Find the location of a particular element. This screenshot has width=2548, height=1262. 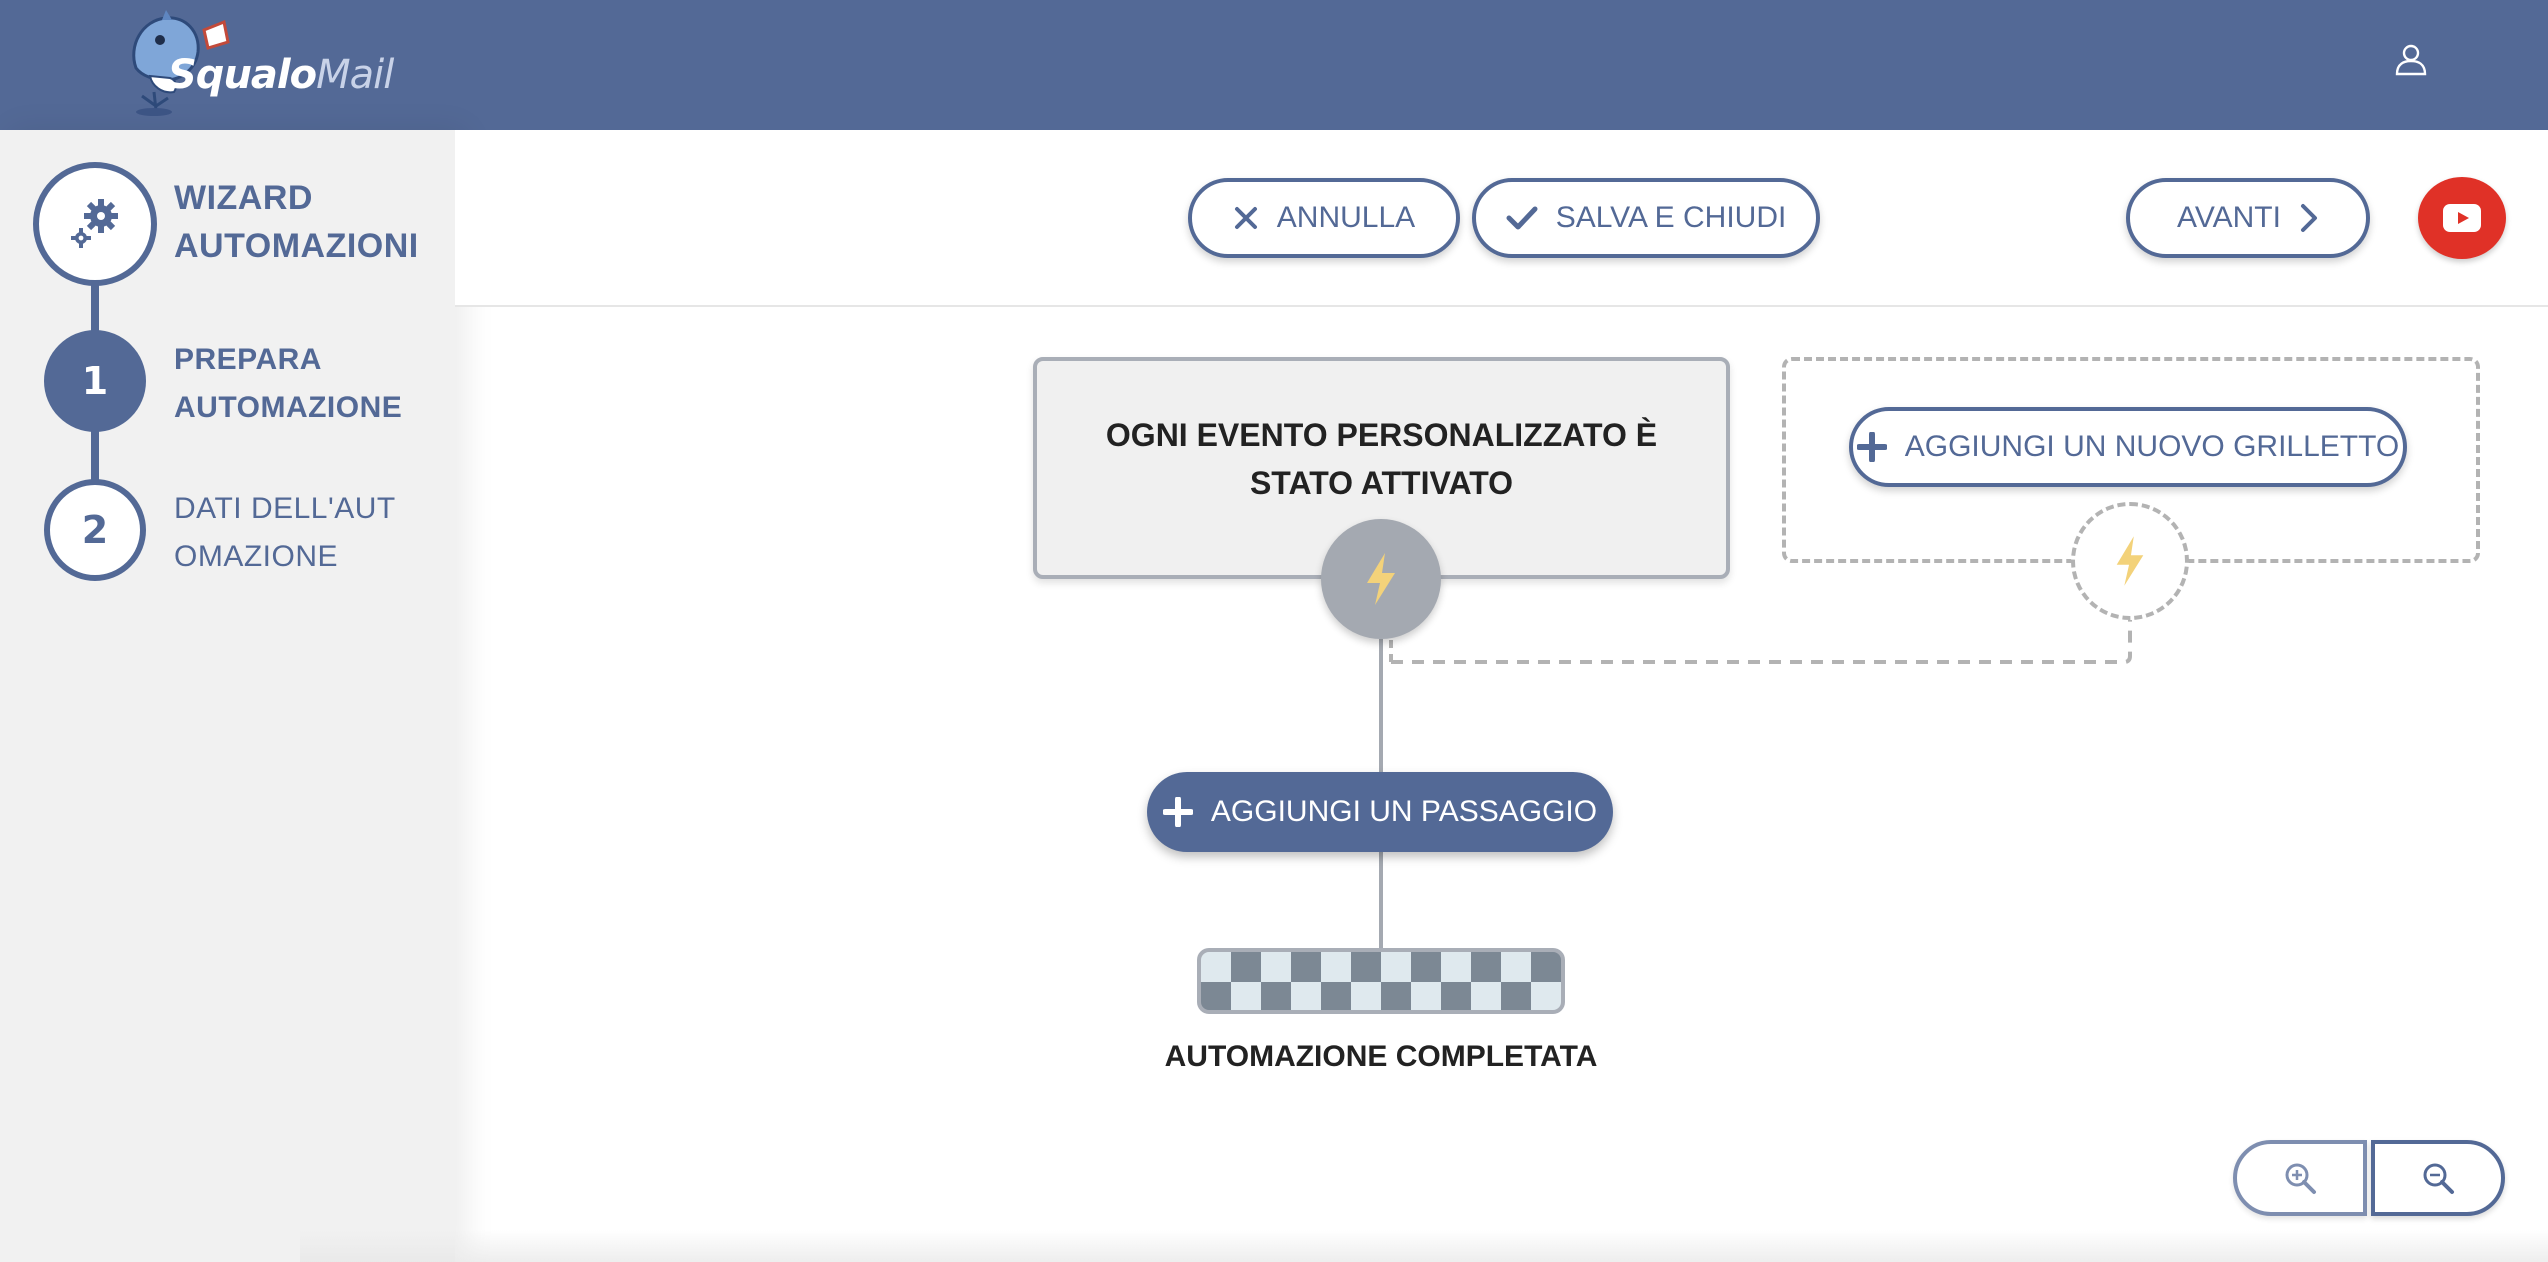

top-bar: SqualoMail is located at coordinates (1274, 65).